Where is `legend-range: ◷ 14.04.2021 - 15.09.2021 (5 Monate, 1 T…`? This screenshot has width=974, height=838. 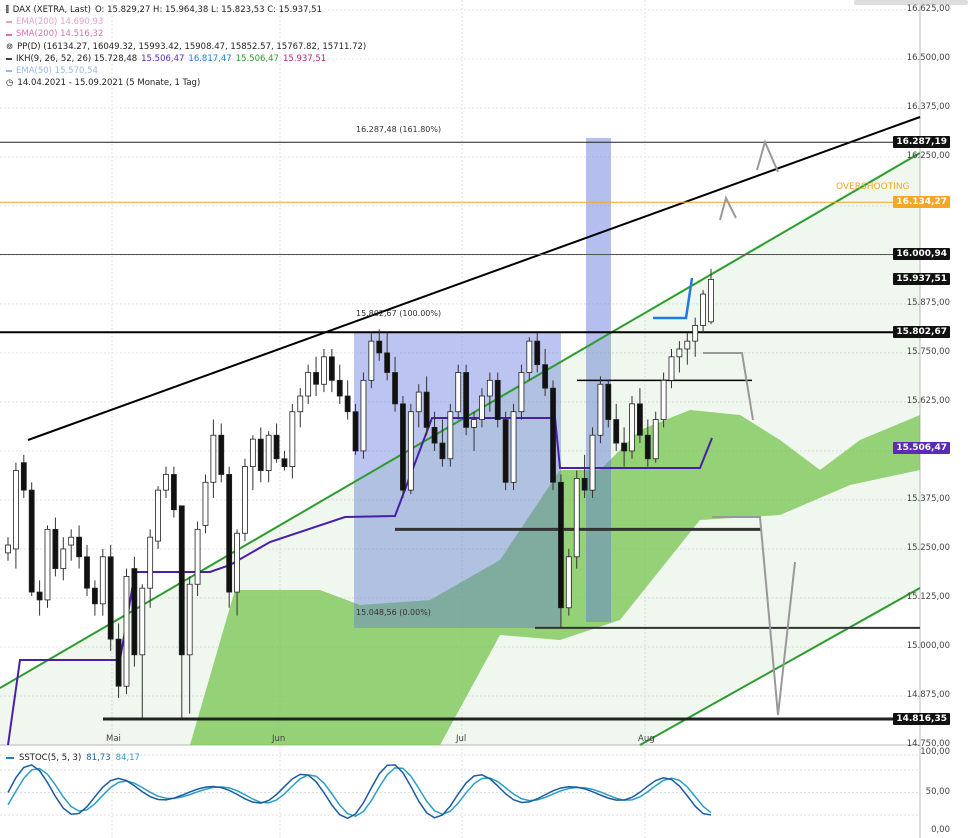
legend-range: ◷ 14.04.2021 - 15.09.2021 (5 Monate, 1 T… is located at coordinates (186, 83).